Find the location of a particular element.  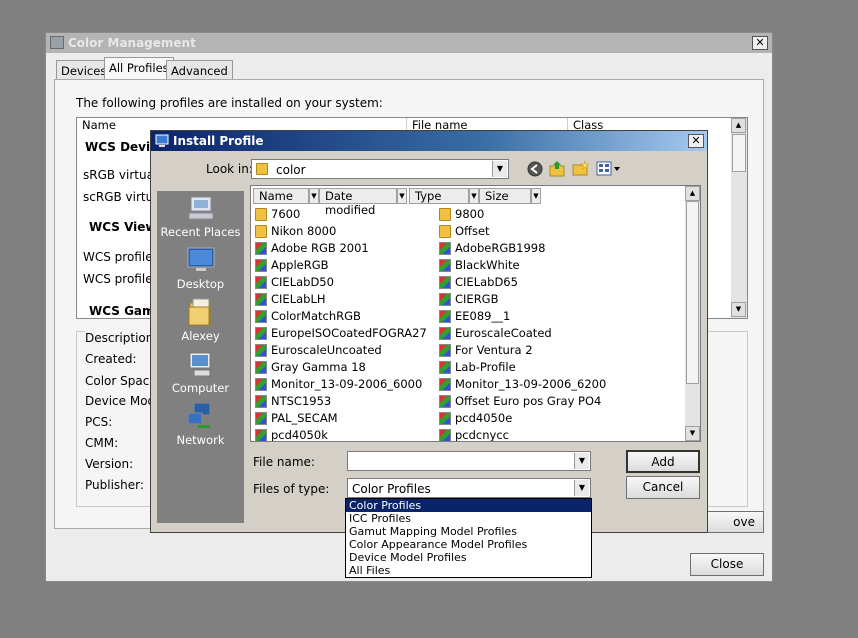

up-folder-icon is located at coordinates (558, 168).